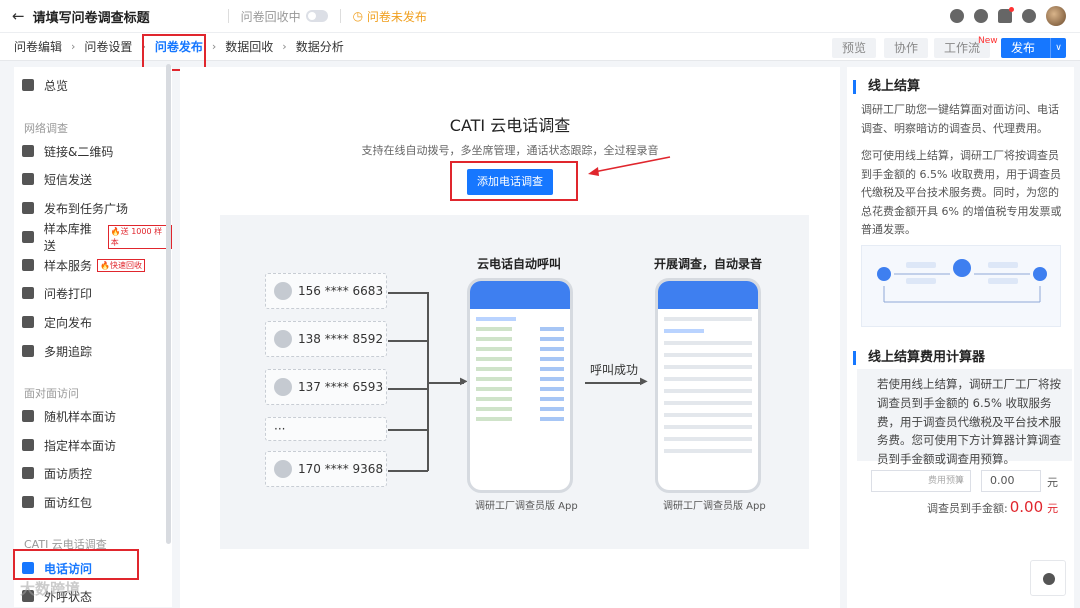  What do you see at coordinates (921, 481) in the screenshot?
I see `budget-type-select: 费用预算 ∨` at bounding box center [921, 481].